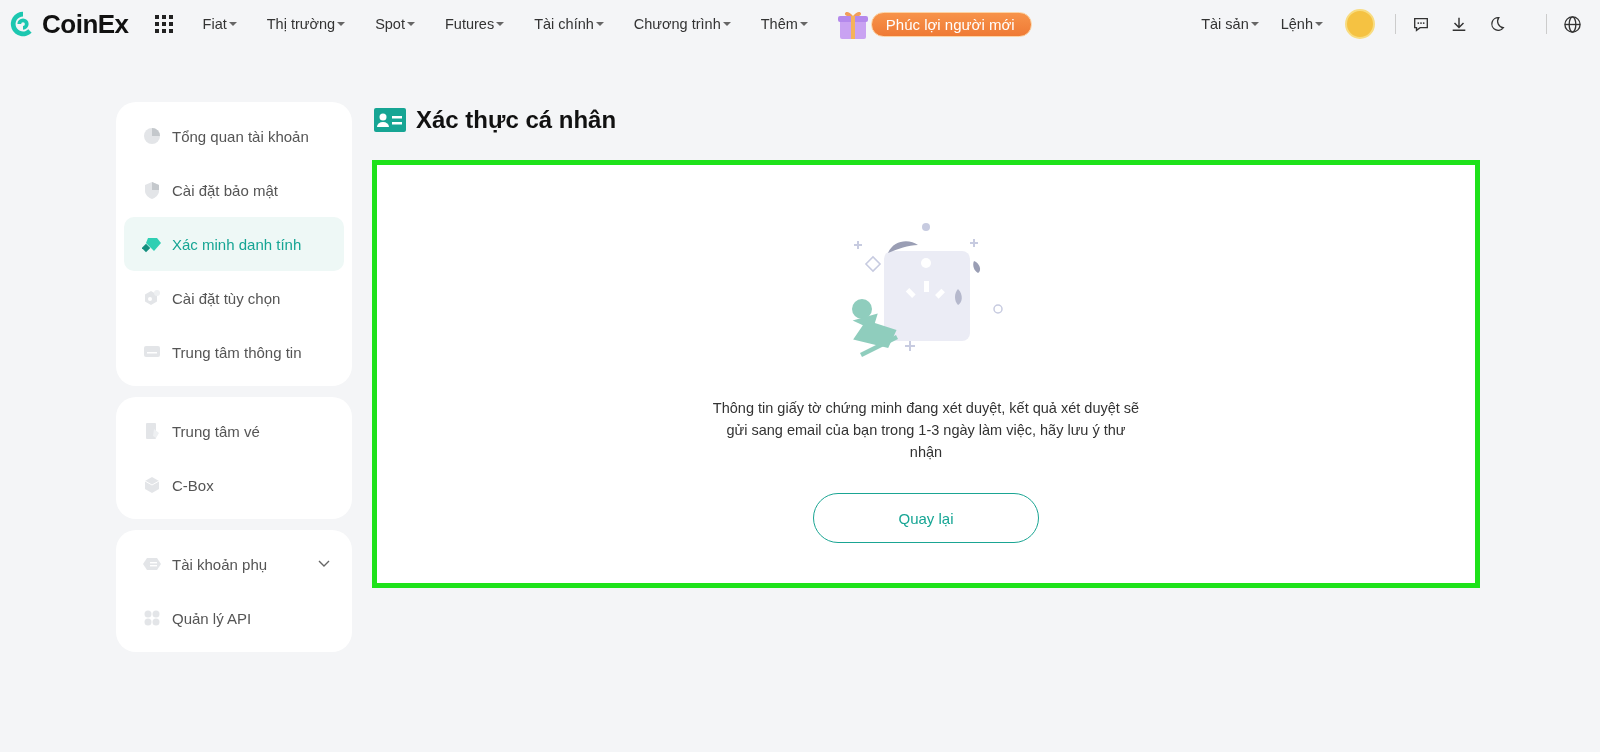 Image resolution: width=1600 pixels, height=752 pixels. Describe the element at coordinates (1572, 24) in the screenshot. I see `globe-icon` at that location.